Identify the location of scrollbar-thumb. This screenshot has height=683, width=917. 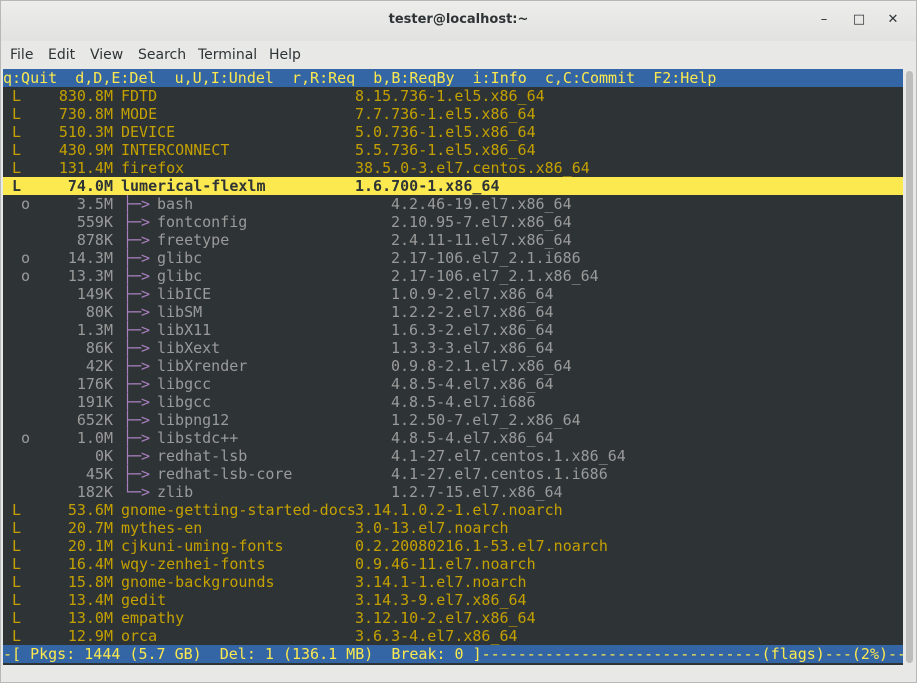
(909, 367).